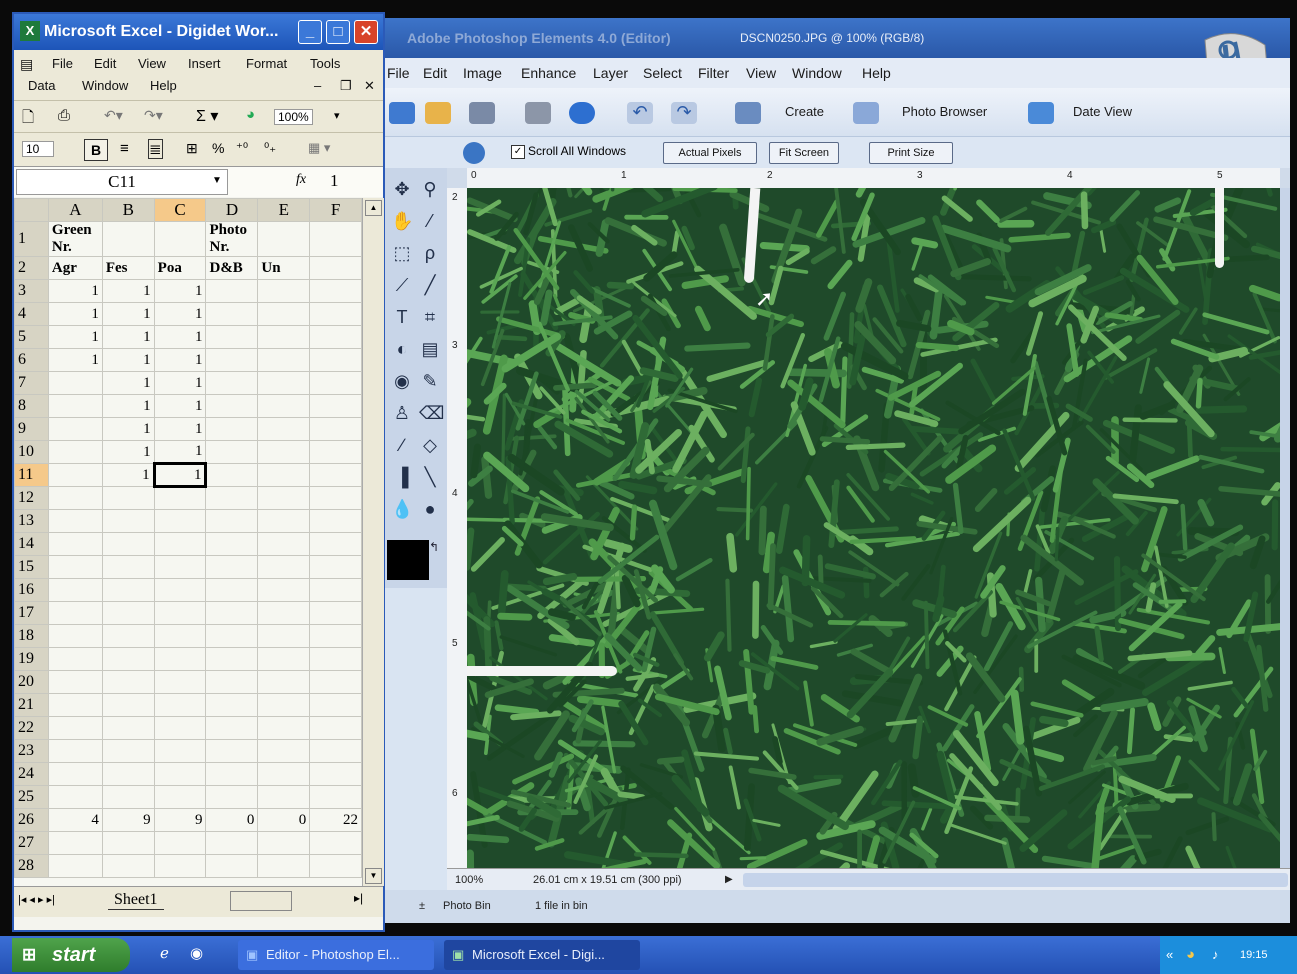  Describe the element at coordinates (310, 32) in the screenshot. I see `minimize-button: _` at that location.